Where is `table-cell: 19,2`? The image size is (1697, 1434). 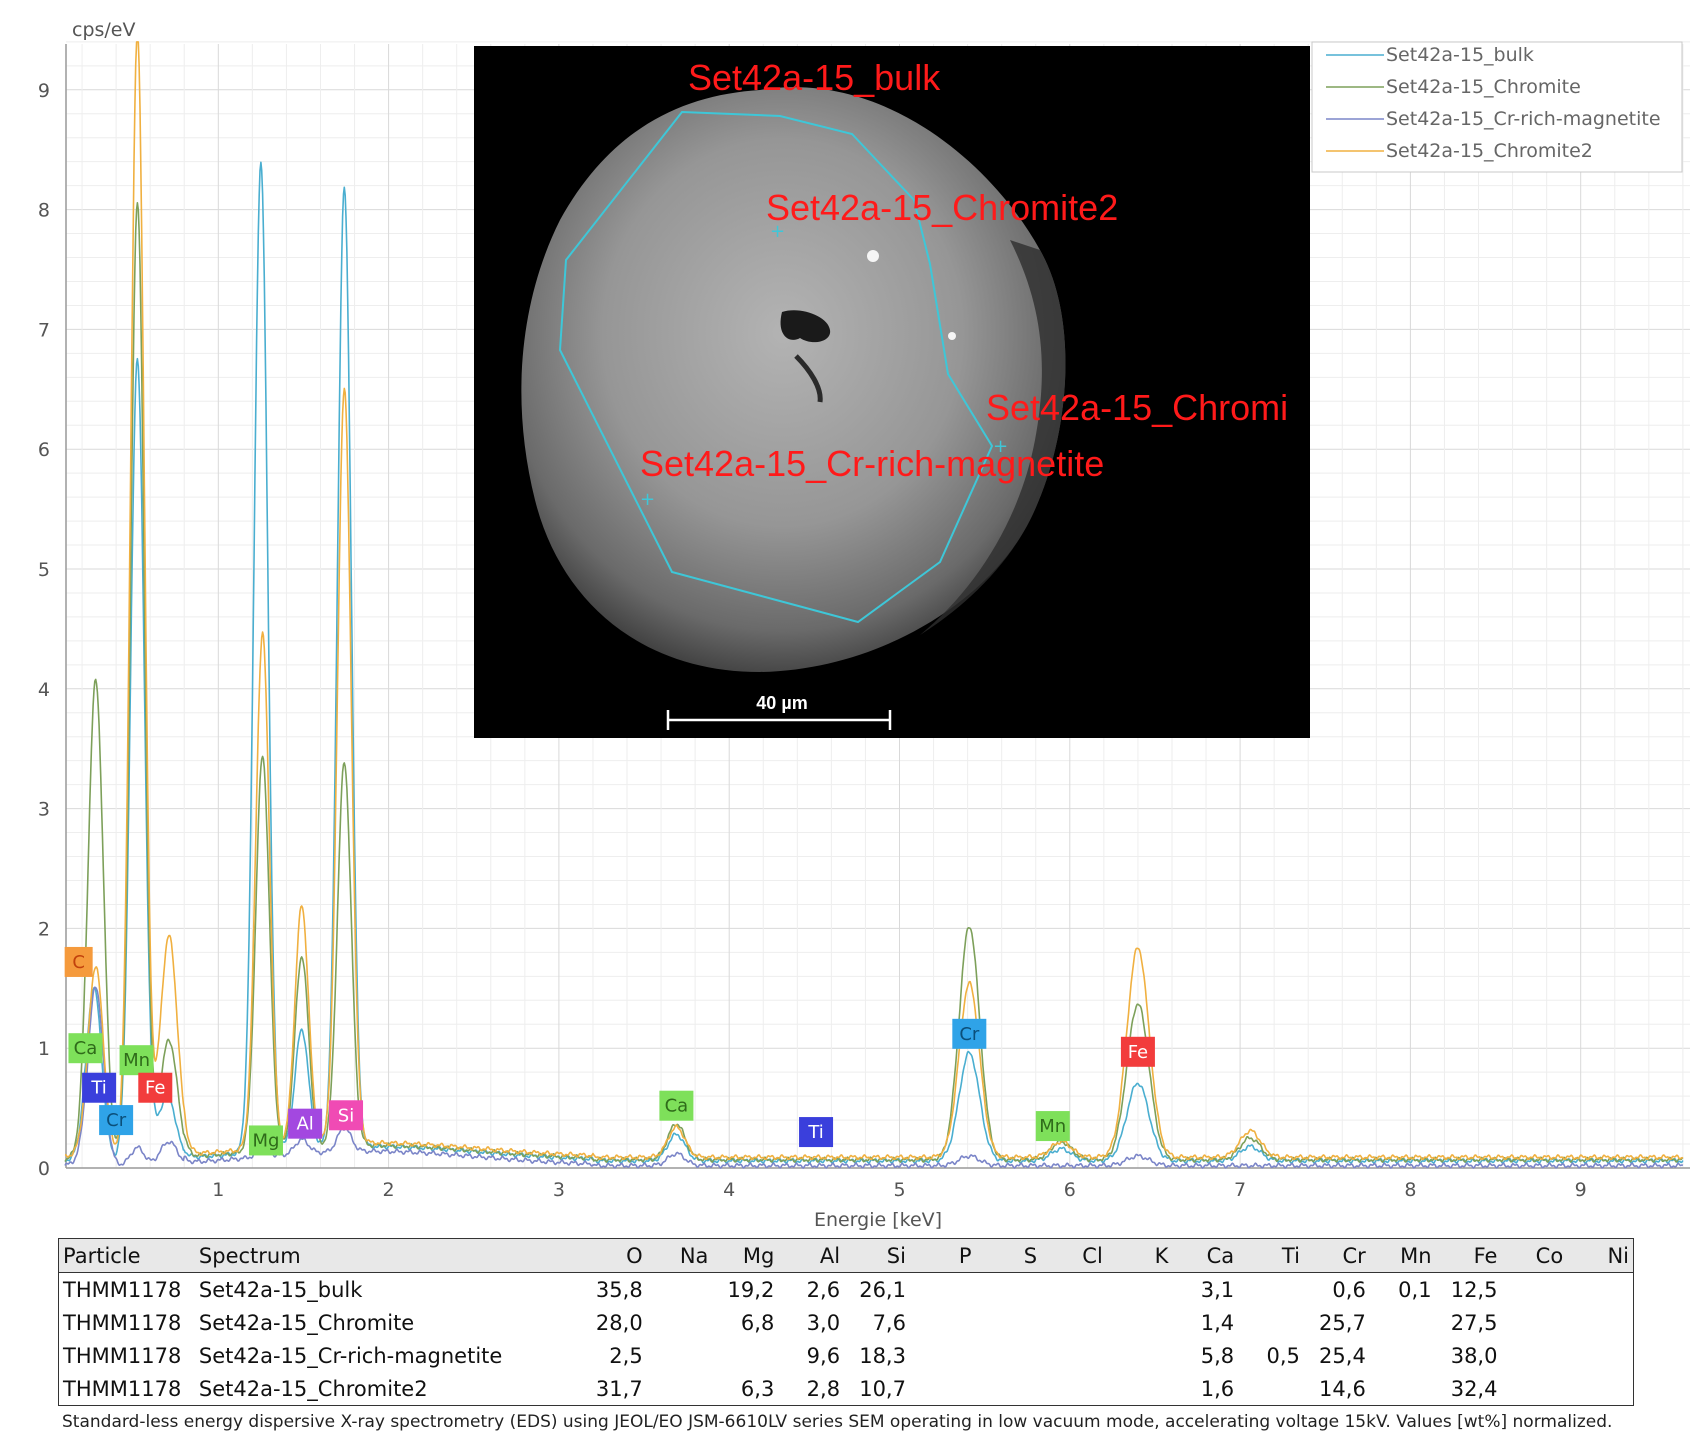
table-cell: 19,2 is located at coordinates (751, 1289).